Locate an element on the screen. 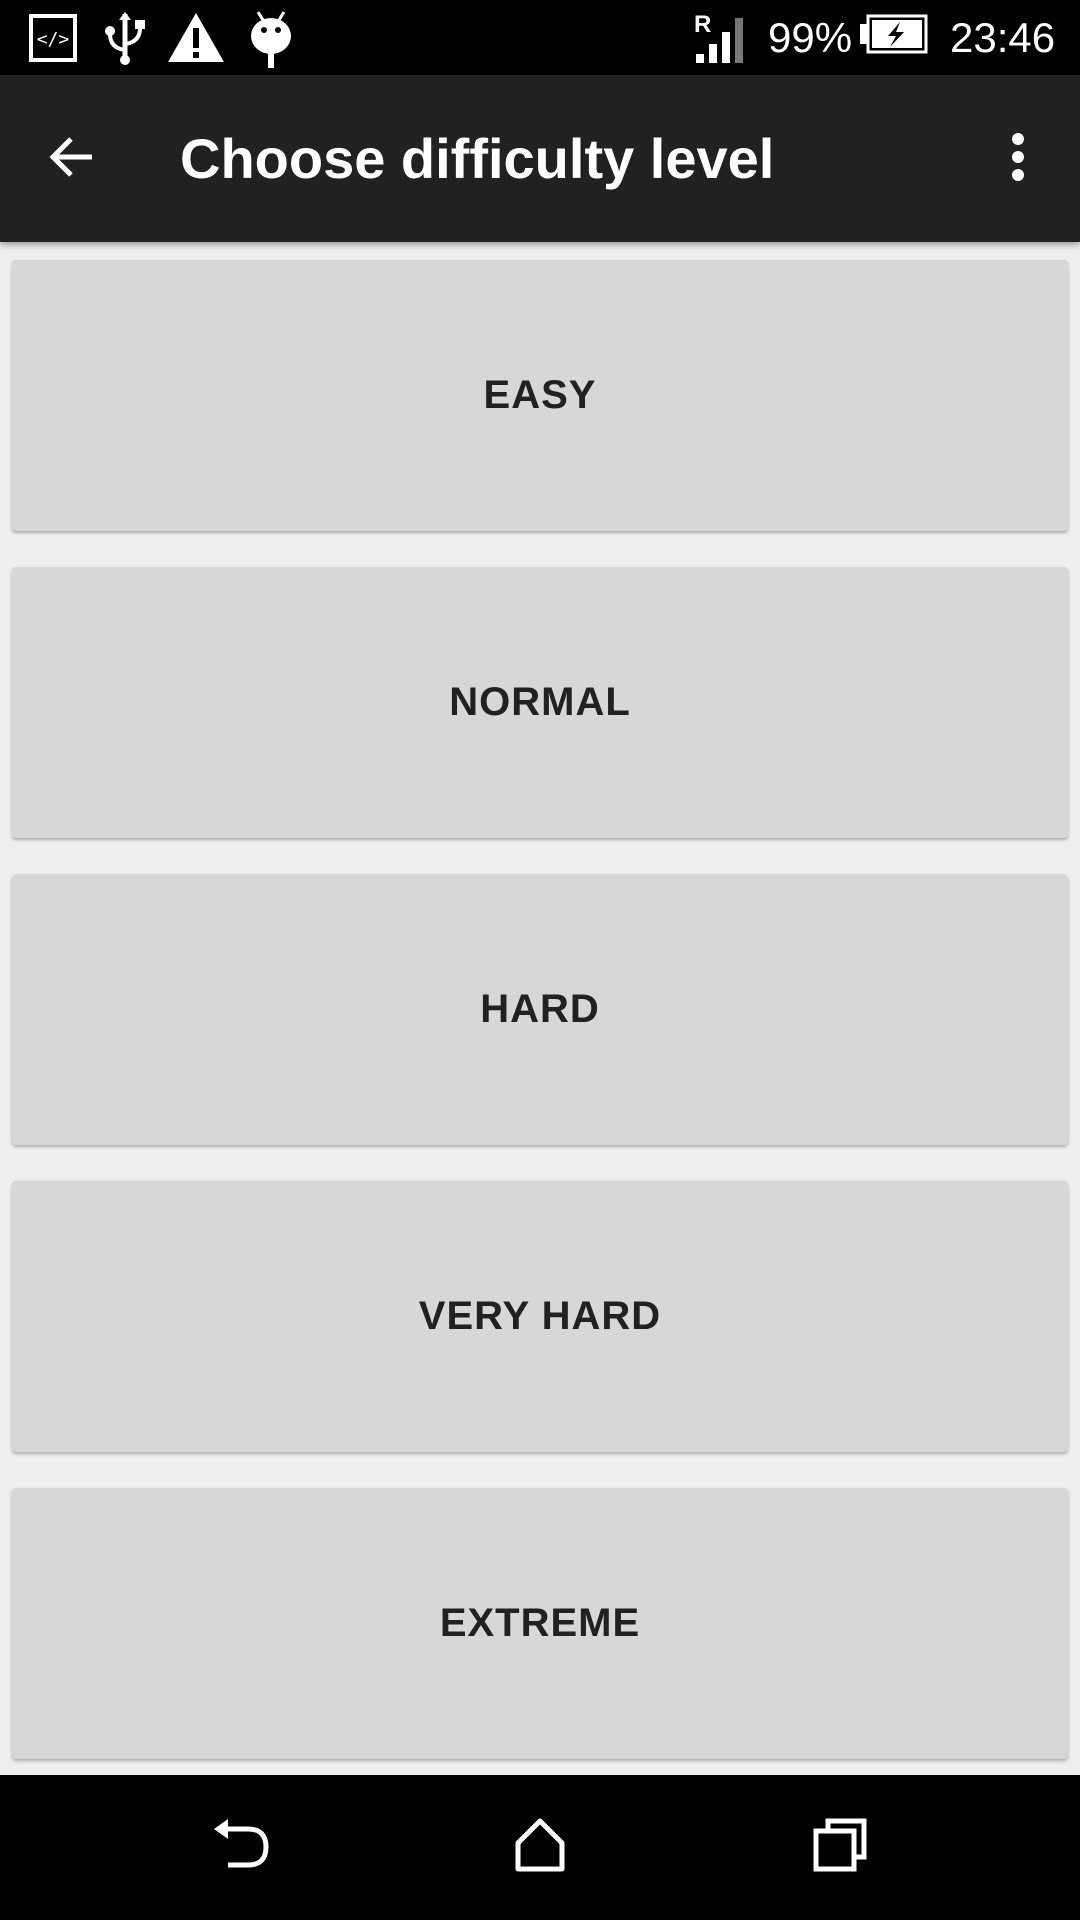  battery-percent: 99% is located at coordinates (810, 37).